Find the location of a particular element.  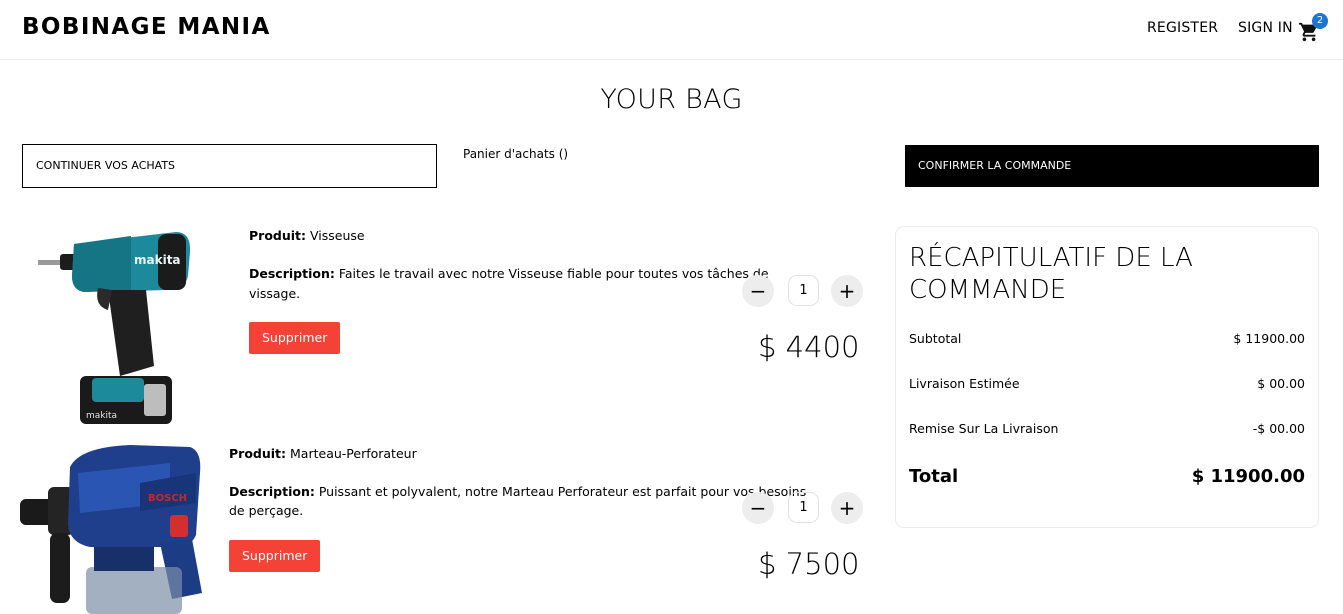

product-1-name-label: Produit: is located at coordinates (278, 235).